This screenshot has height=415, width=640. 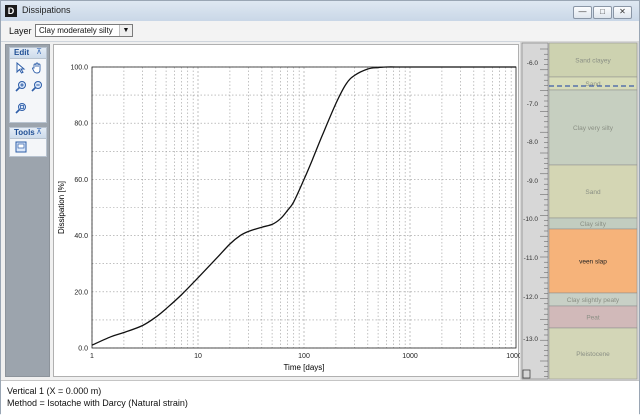 What do you see at coordinates (533, 63) in the screenshot?
I see `depth-label: -6.0` at bounding box center [533, 63].